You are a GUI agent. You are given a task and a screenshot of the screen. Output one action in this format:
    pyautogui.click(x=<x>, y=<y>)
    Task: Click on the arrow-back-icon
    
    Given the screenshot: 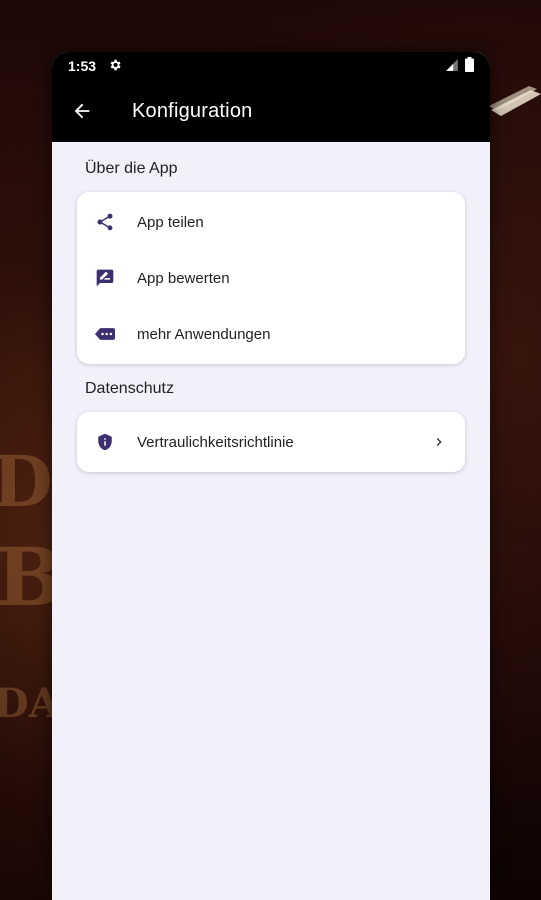 What is the action you would take?
    pyautogui.click(x=82, y=111)
    